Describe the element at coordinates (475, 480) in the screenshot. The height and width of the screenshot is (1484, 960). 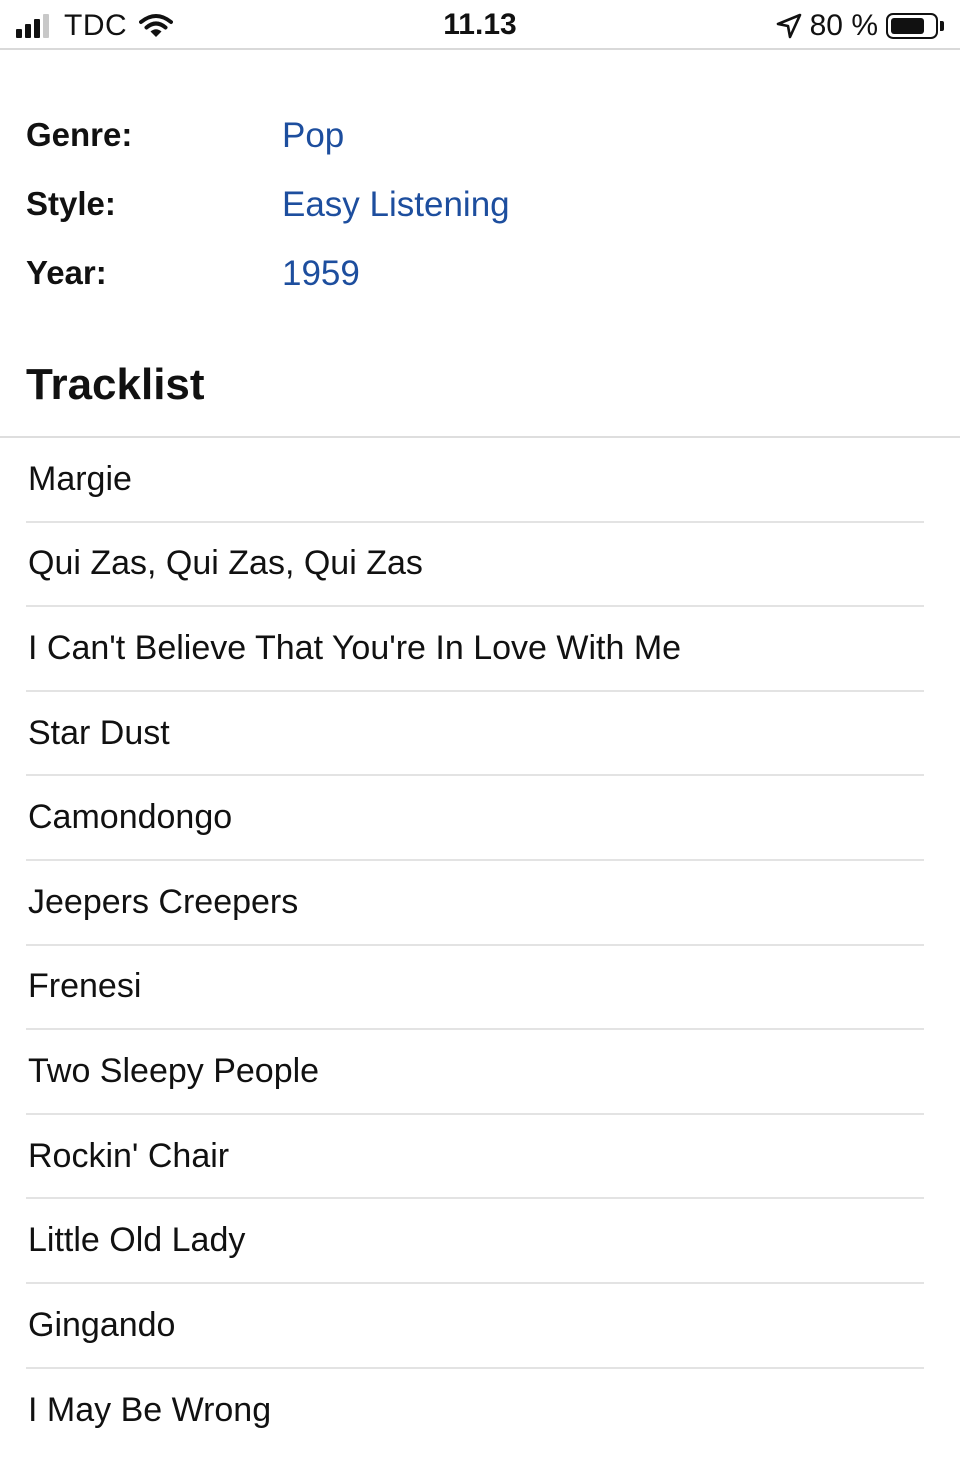
I see `track-item: Margie` at that location.